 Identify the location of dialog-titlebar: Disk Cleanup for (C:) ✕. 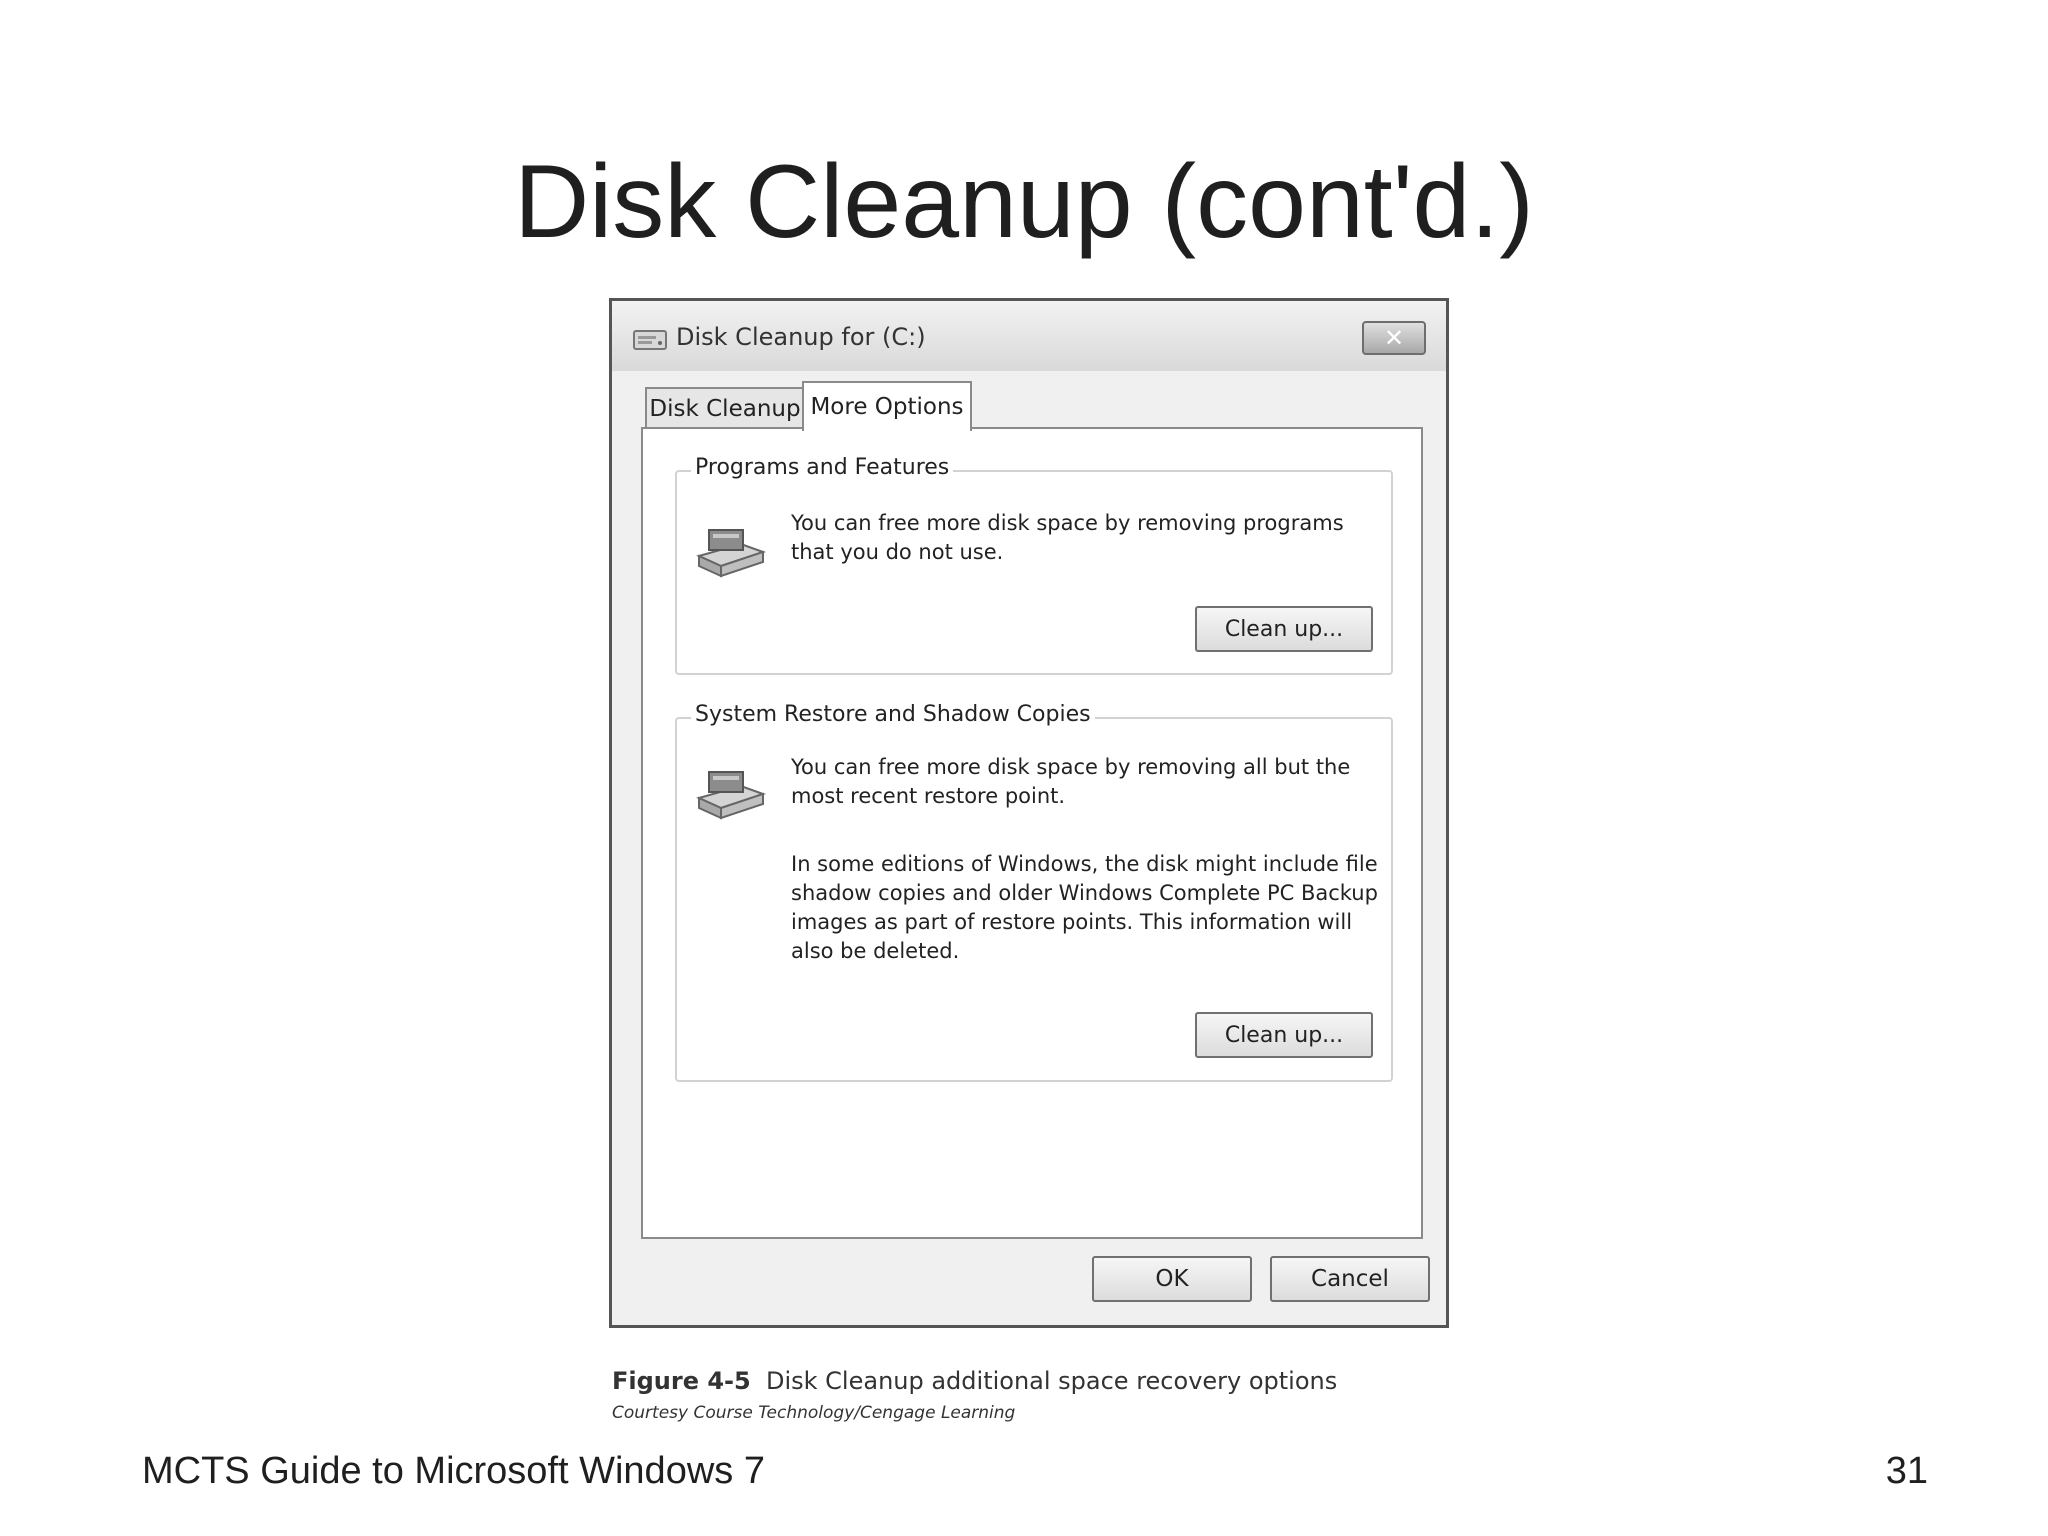
(1029, 336).